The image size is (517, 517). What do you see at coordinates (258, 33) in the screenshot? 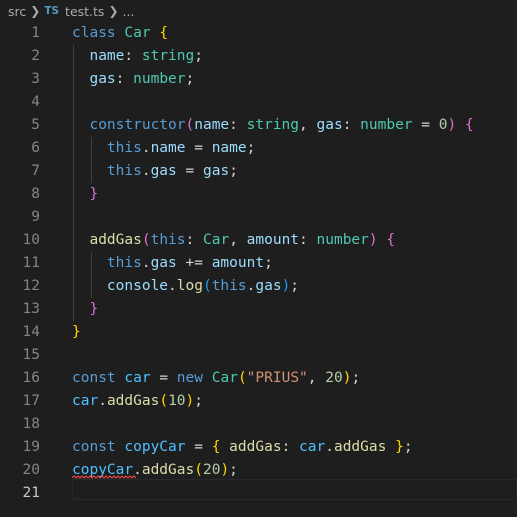
I see `code-line: 1 class Car {` at bounding box center [258, 33].